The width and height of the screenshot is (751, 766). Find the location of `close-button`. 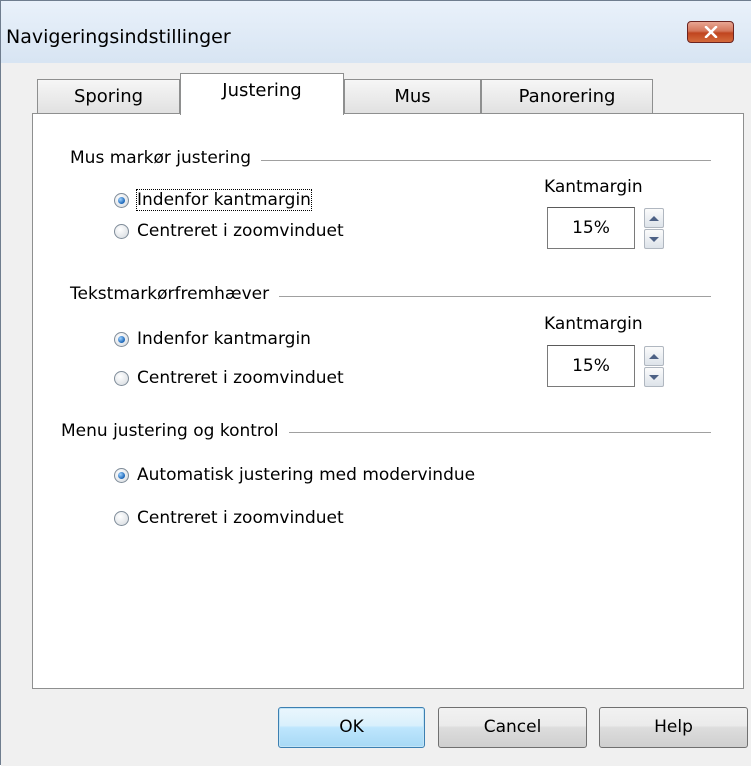

close-button is located at coordinates (710, 32).